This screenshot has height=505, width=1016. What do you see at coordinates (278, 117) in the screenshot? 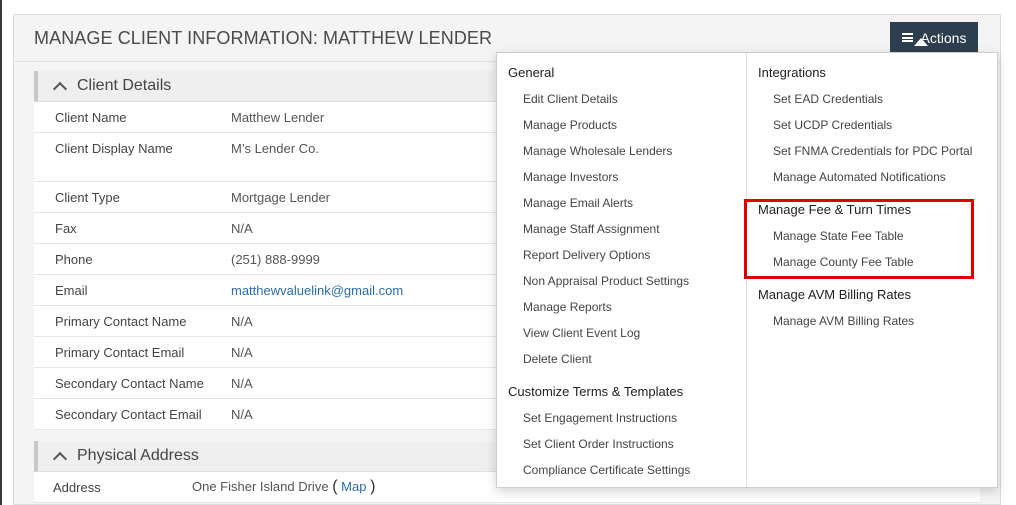
I see `detail-value: Matthew Lender` at bounding box center [278, 117].